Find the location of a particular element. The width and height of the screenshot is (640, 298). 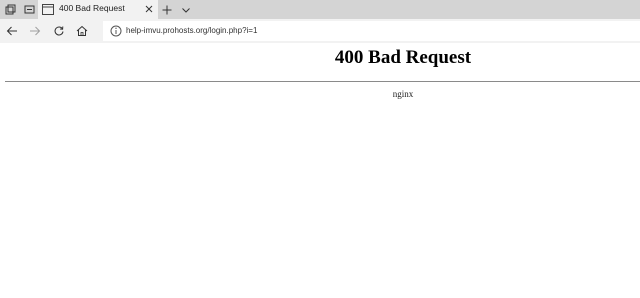

back-button is located at coordinates (12, 31).